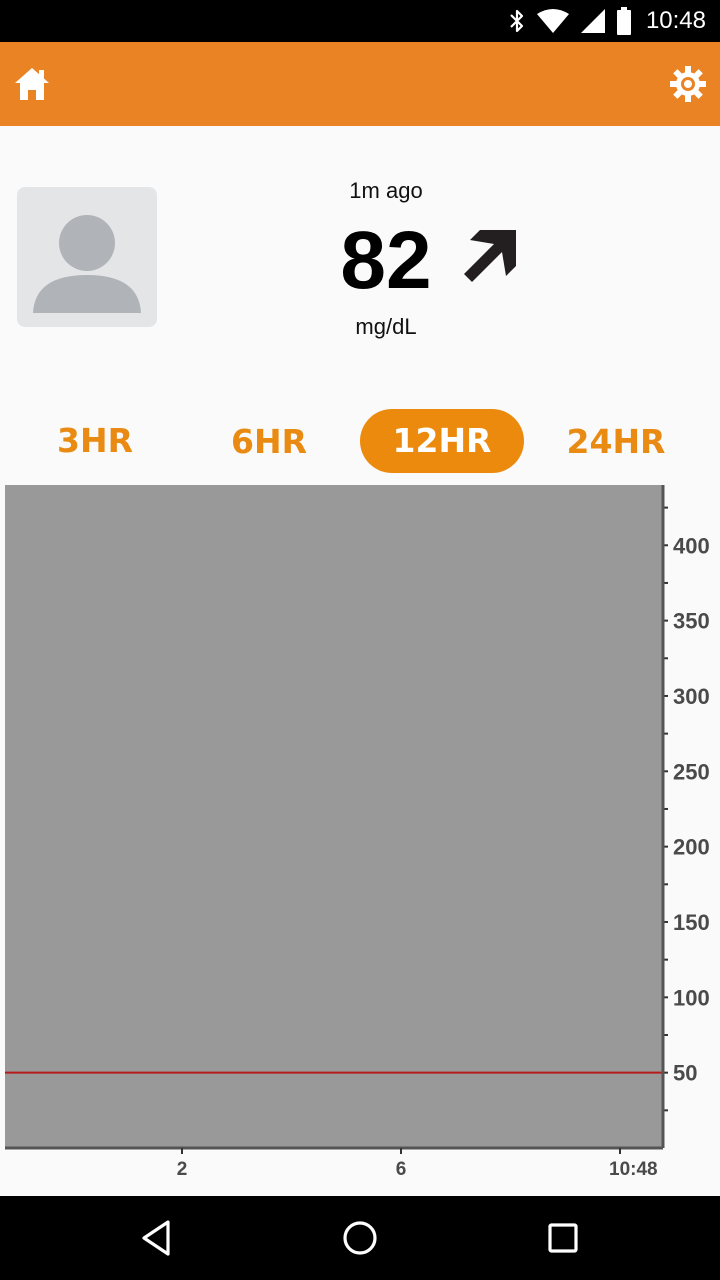 The width and height of the screenshot is (720, 1280). Describe the element at coordinates (633, 1169) in the screenshot. I see `x-tick-label: 10:48` at that location.